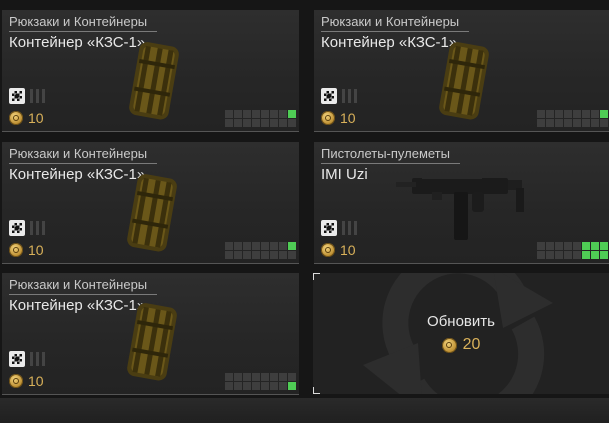 This screenshot has height=423, width=609. What do you see at coordinates (458, 333) in the screenshot?
I see `refresh-arrows-icon` at bounding box center [458, 333].